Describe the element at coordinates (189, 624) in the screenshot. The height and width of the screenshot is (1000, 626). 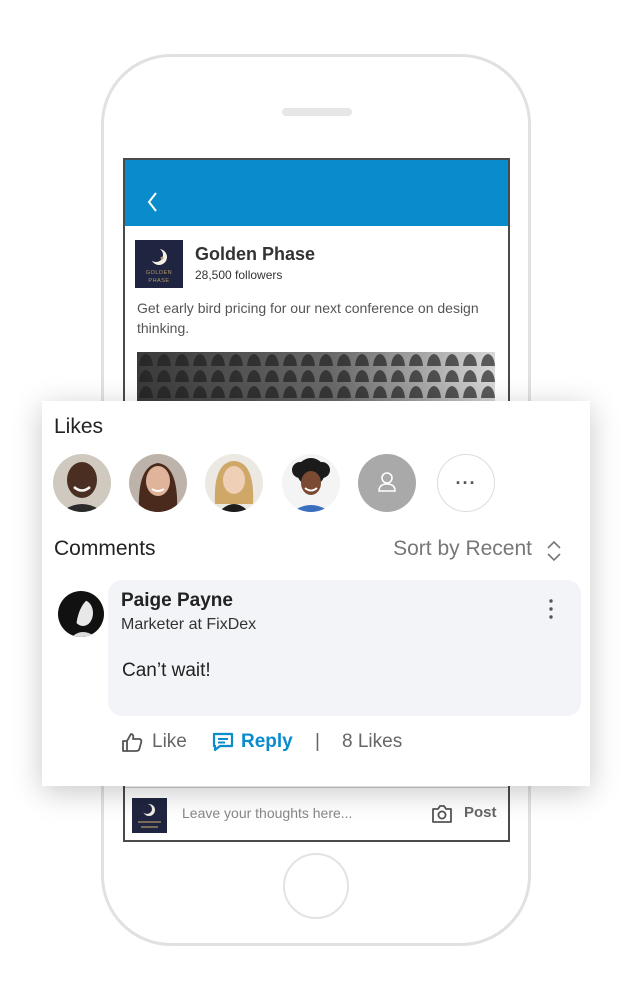
I see `commenter-headline: Marketer at FixDex` at that location.